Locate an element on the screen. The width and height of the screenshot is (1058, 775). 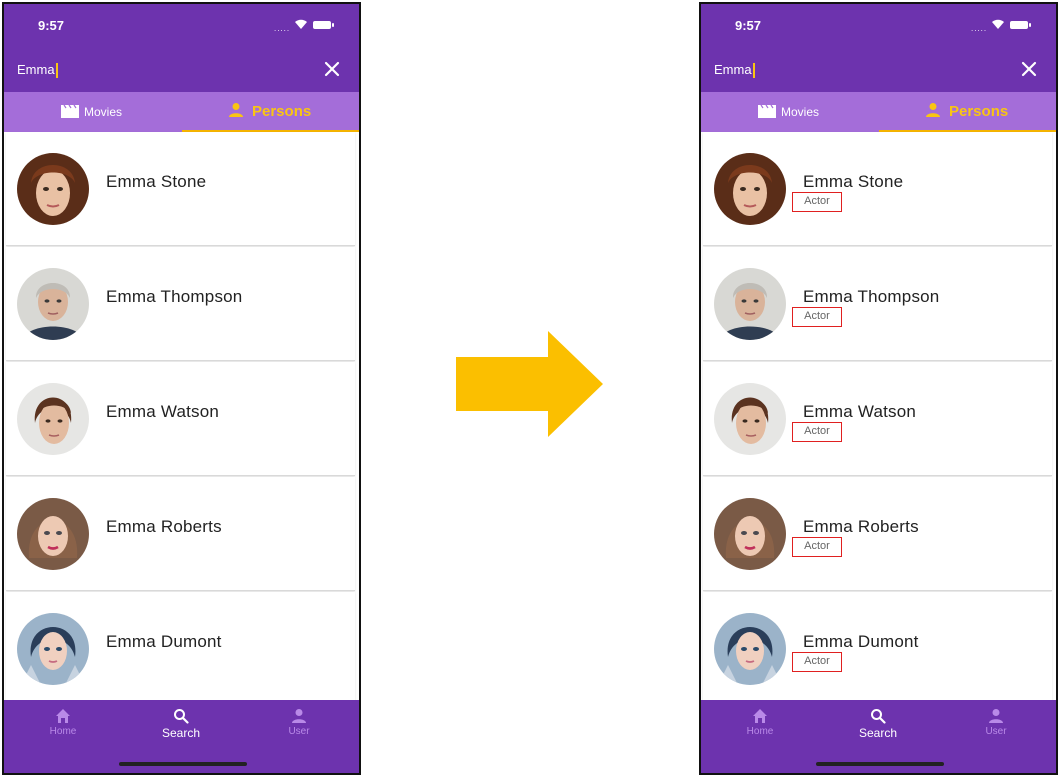
list-item: Emma Stone Actor is located at coordinates (877, 189).